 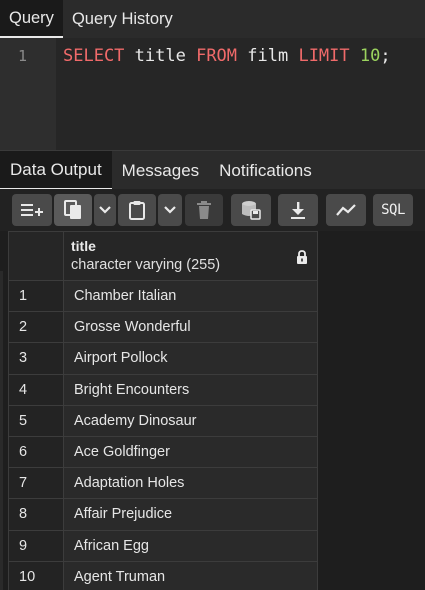 I want to click on delete-button, so click(x=204, y=210).